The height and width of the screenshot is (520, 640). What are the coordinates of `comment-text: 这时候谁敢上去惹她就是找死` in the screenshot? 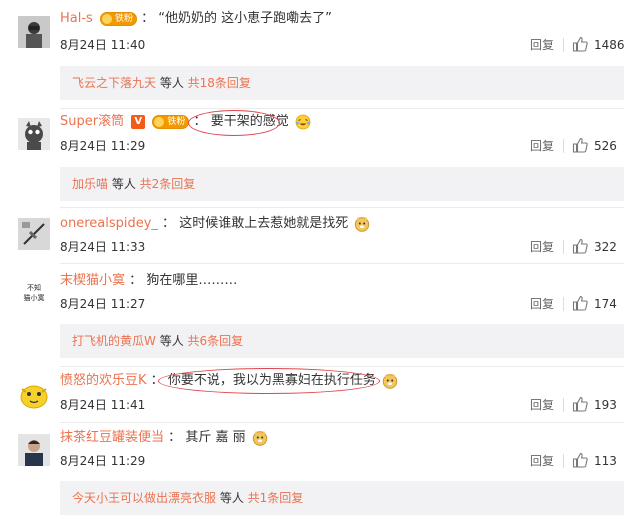 It's located at (264, 223).